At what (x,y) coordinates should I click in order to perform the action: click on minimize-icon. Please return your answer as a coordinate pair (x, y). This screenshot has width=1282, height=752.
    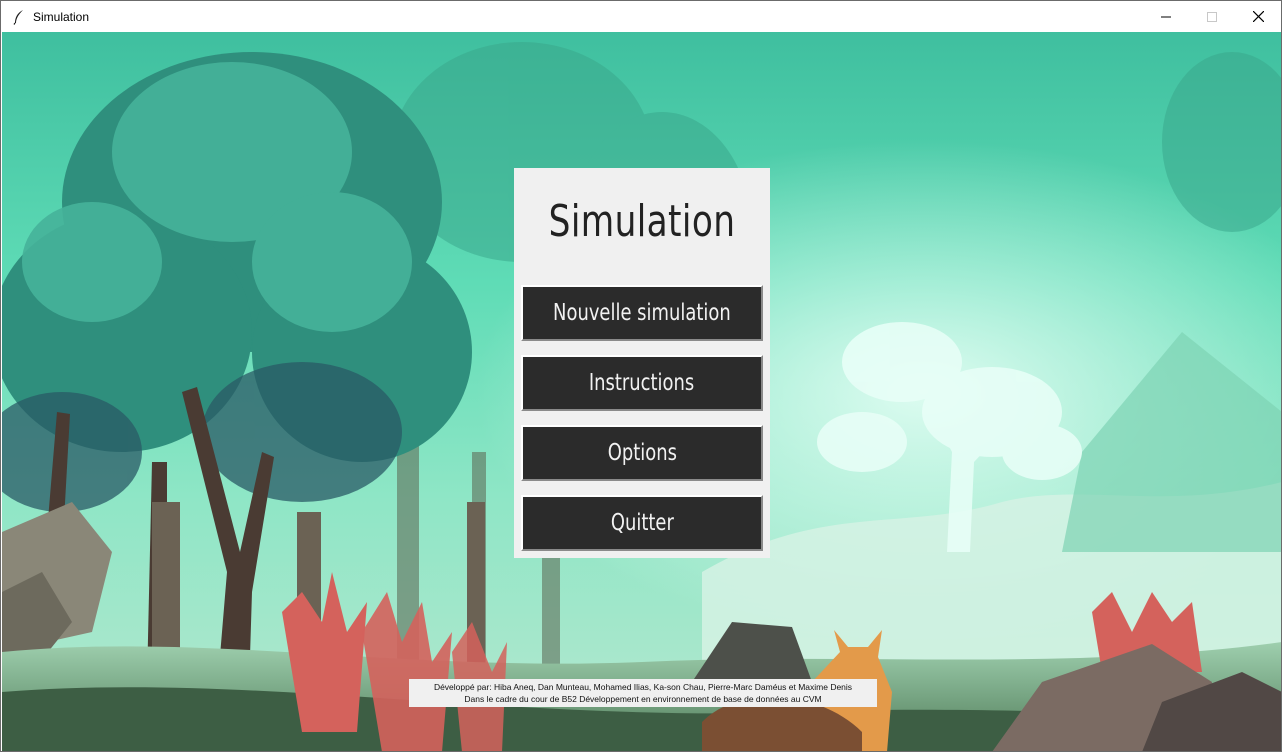
    Looking at the image, I should click on (1166, 16).